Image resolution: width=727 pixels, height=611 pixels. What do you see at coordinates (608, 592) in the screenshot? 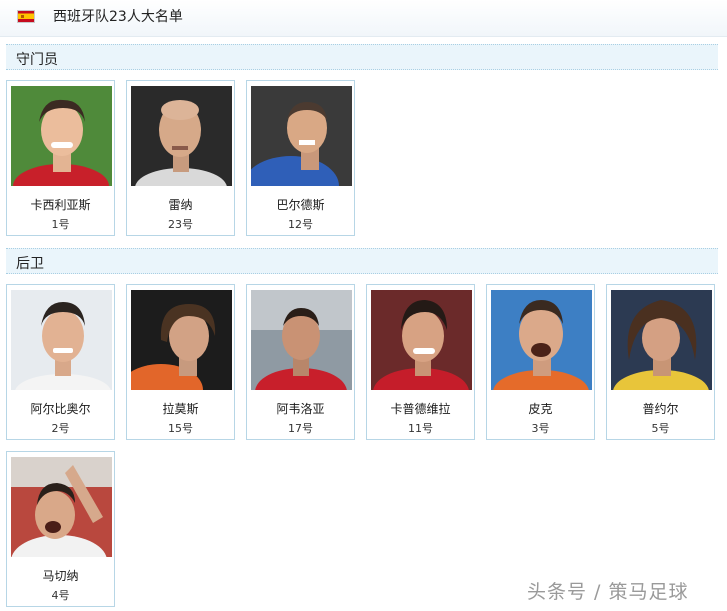
I see `watermark: 头条号 / 策马足球` at bounding box center [608, 592].